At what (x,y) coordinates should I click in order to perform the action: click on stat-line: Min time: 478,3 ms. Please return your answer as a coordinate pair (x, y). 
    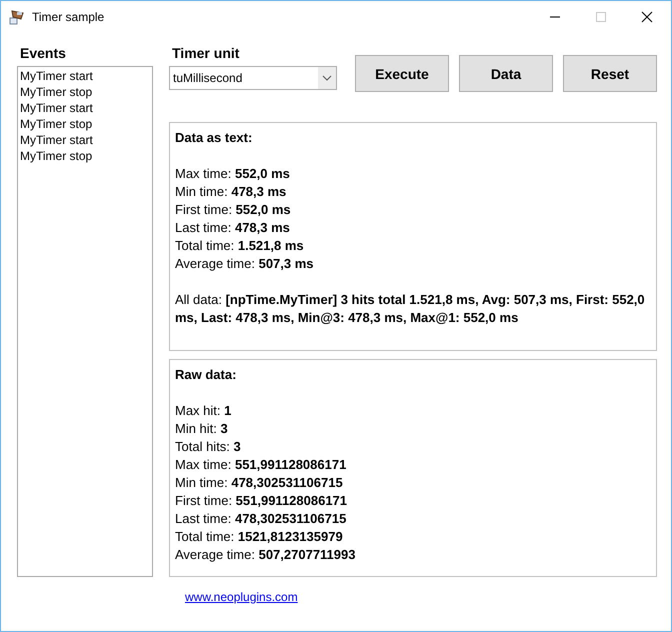
    Looking at the image, I should click on (231, 192).